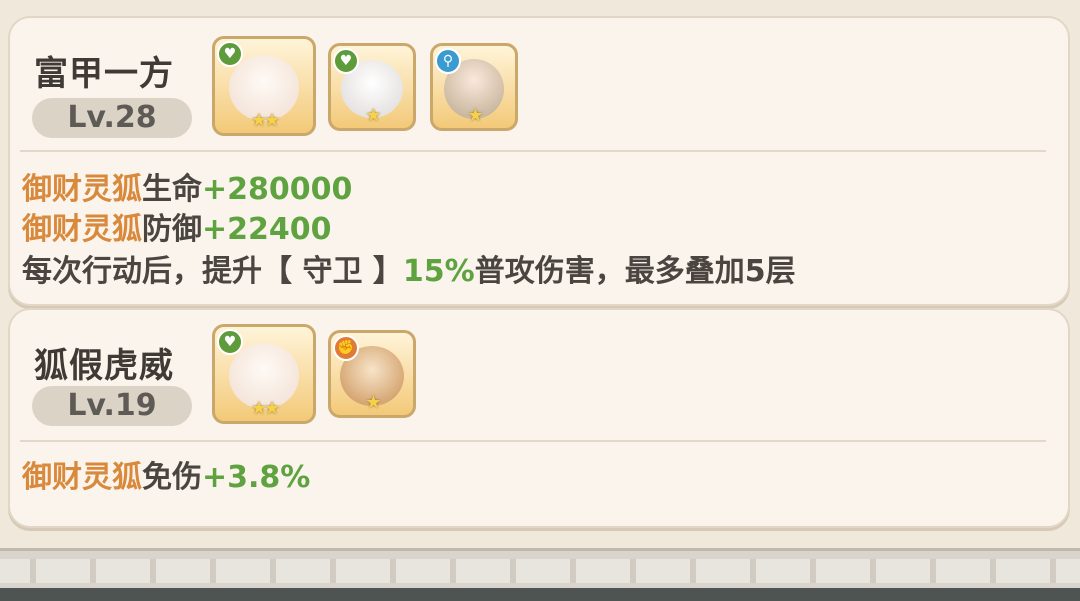  Describe the element at coordinates (372, 87) in the screenshot. I see `portrait-sheep-girl: ♥ ★` at that location.